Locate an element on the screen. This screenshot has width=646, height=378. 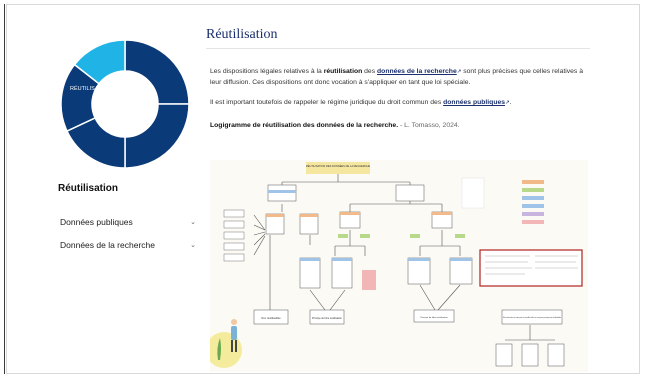
donut-chart-nav: RÉUTILISATION is located at coordinates (125, 104).